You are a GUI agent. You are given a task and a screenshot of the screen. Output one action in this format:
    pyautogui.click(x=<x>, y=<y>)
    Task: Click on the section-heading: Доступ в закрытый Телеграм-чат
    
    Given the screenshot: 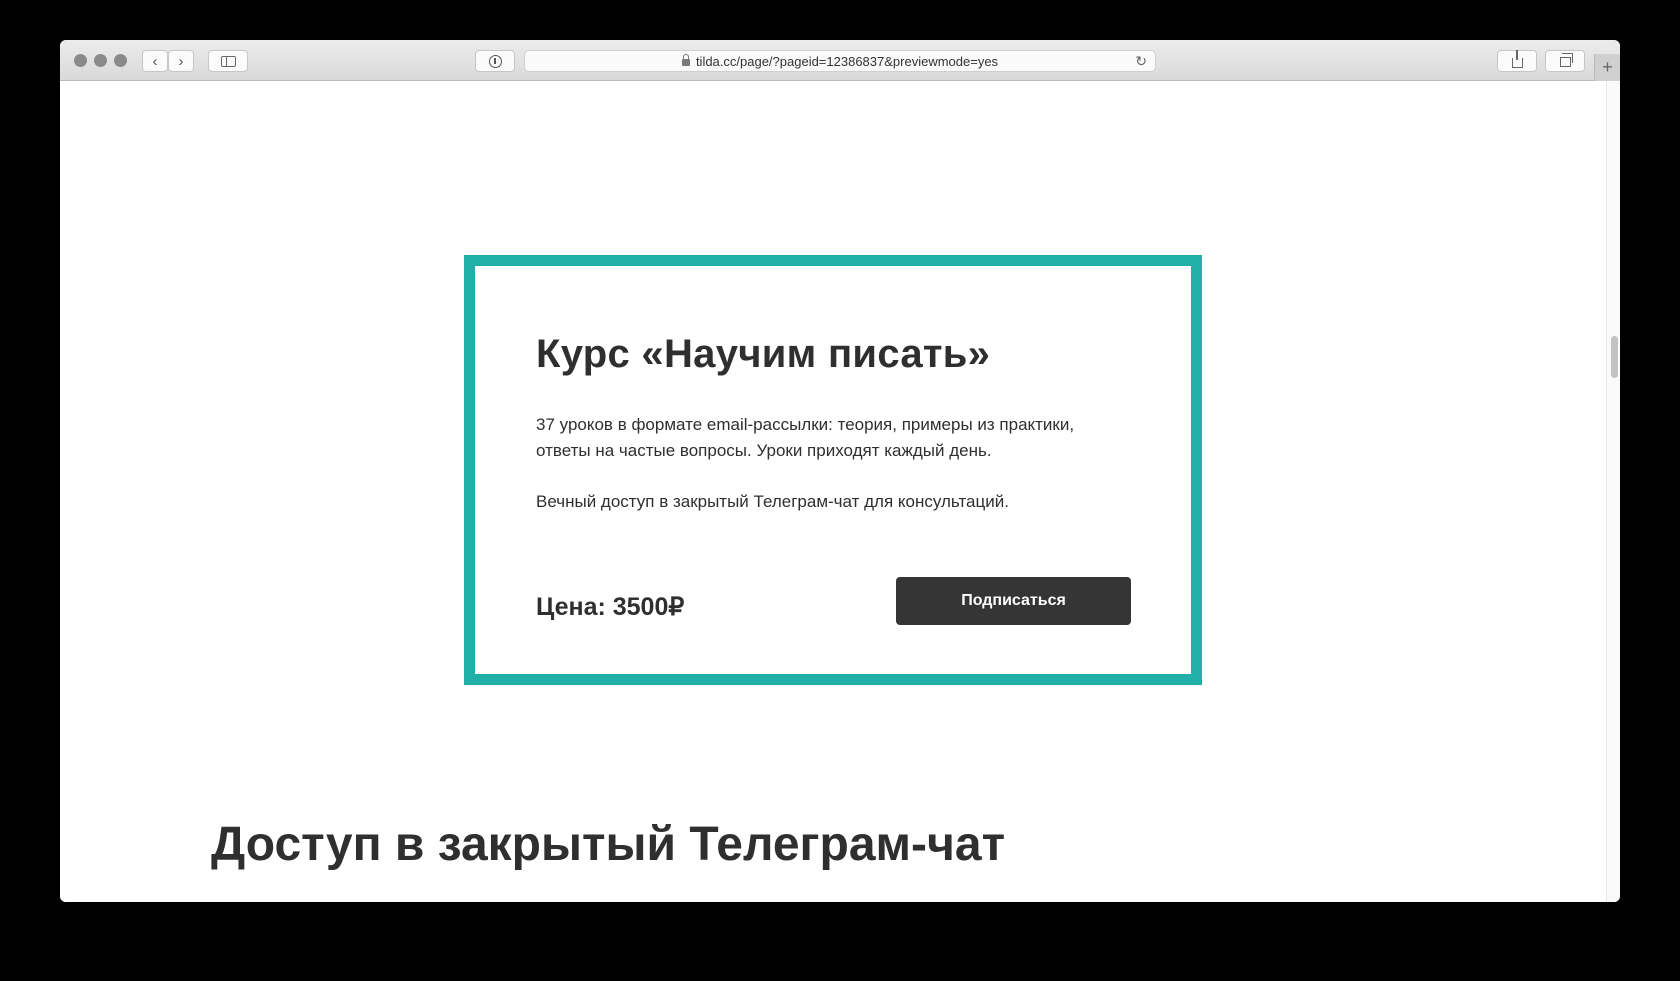 What is the action you would take?
    pyautogui.click(x=608, y=844)
    